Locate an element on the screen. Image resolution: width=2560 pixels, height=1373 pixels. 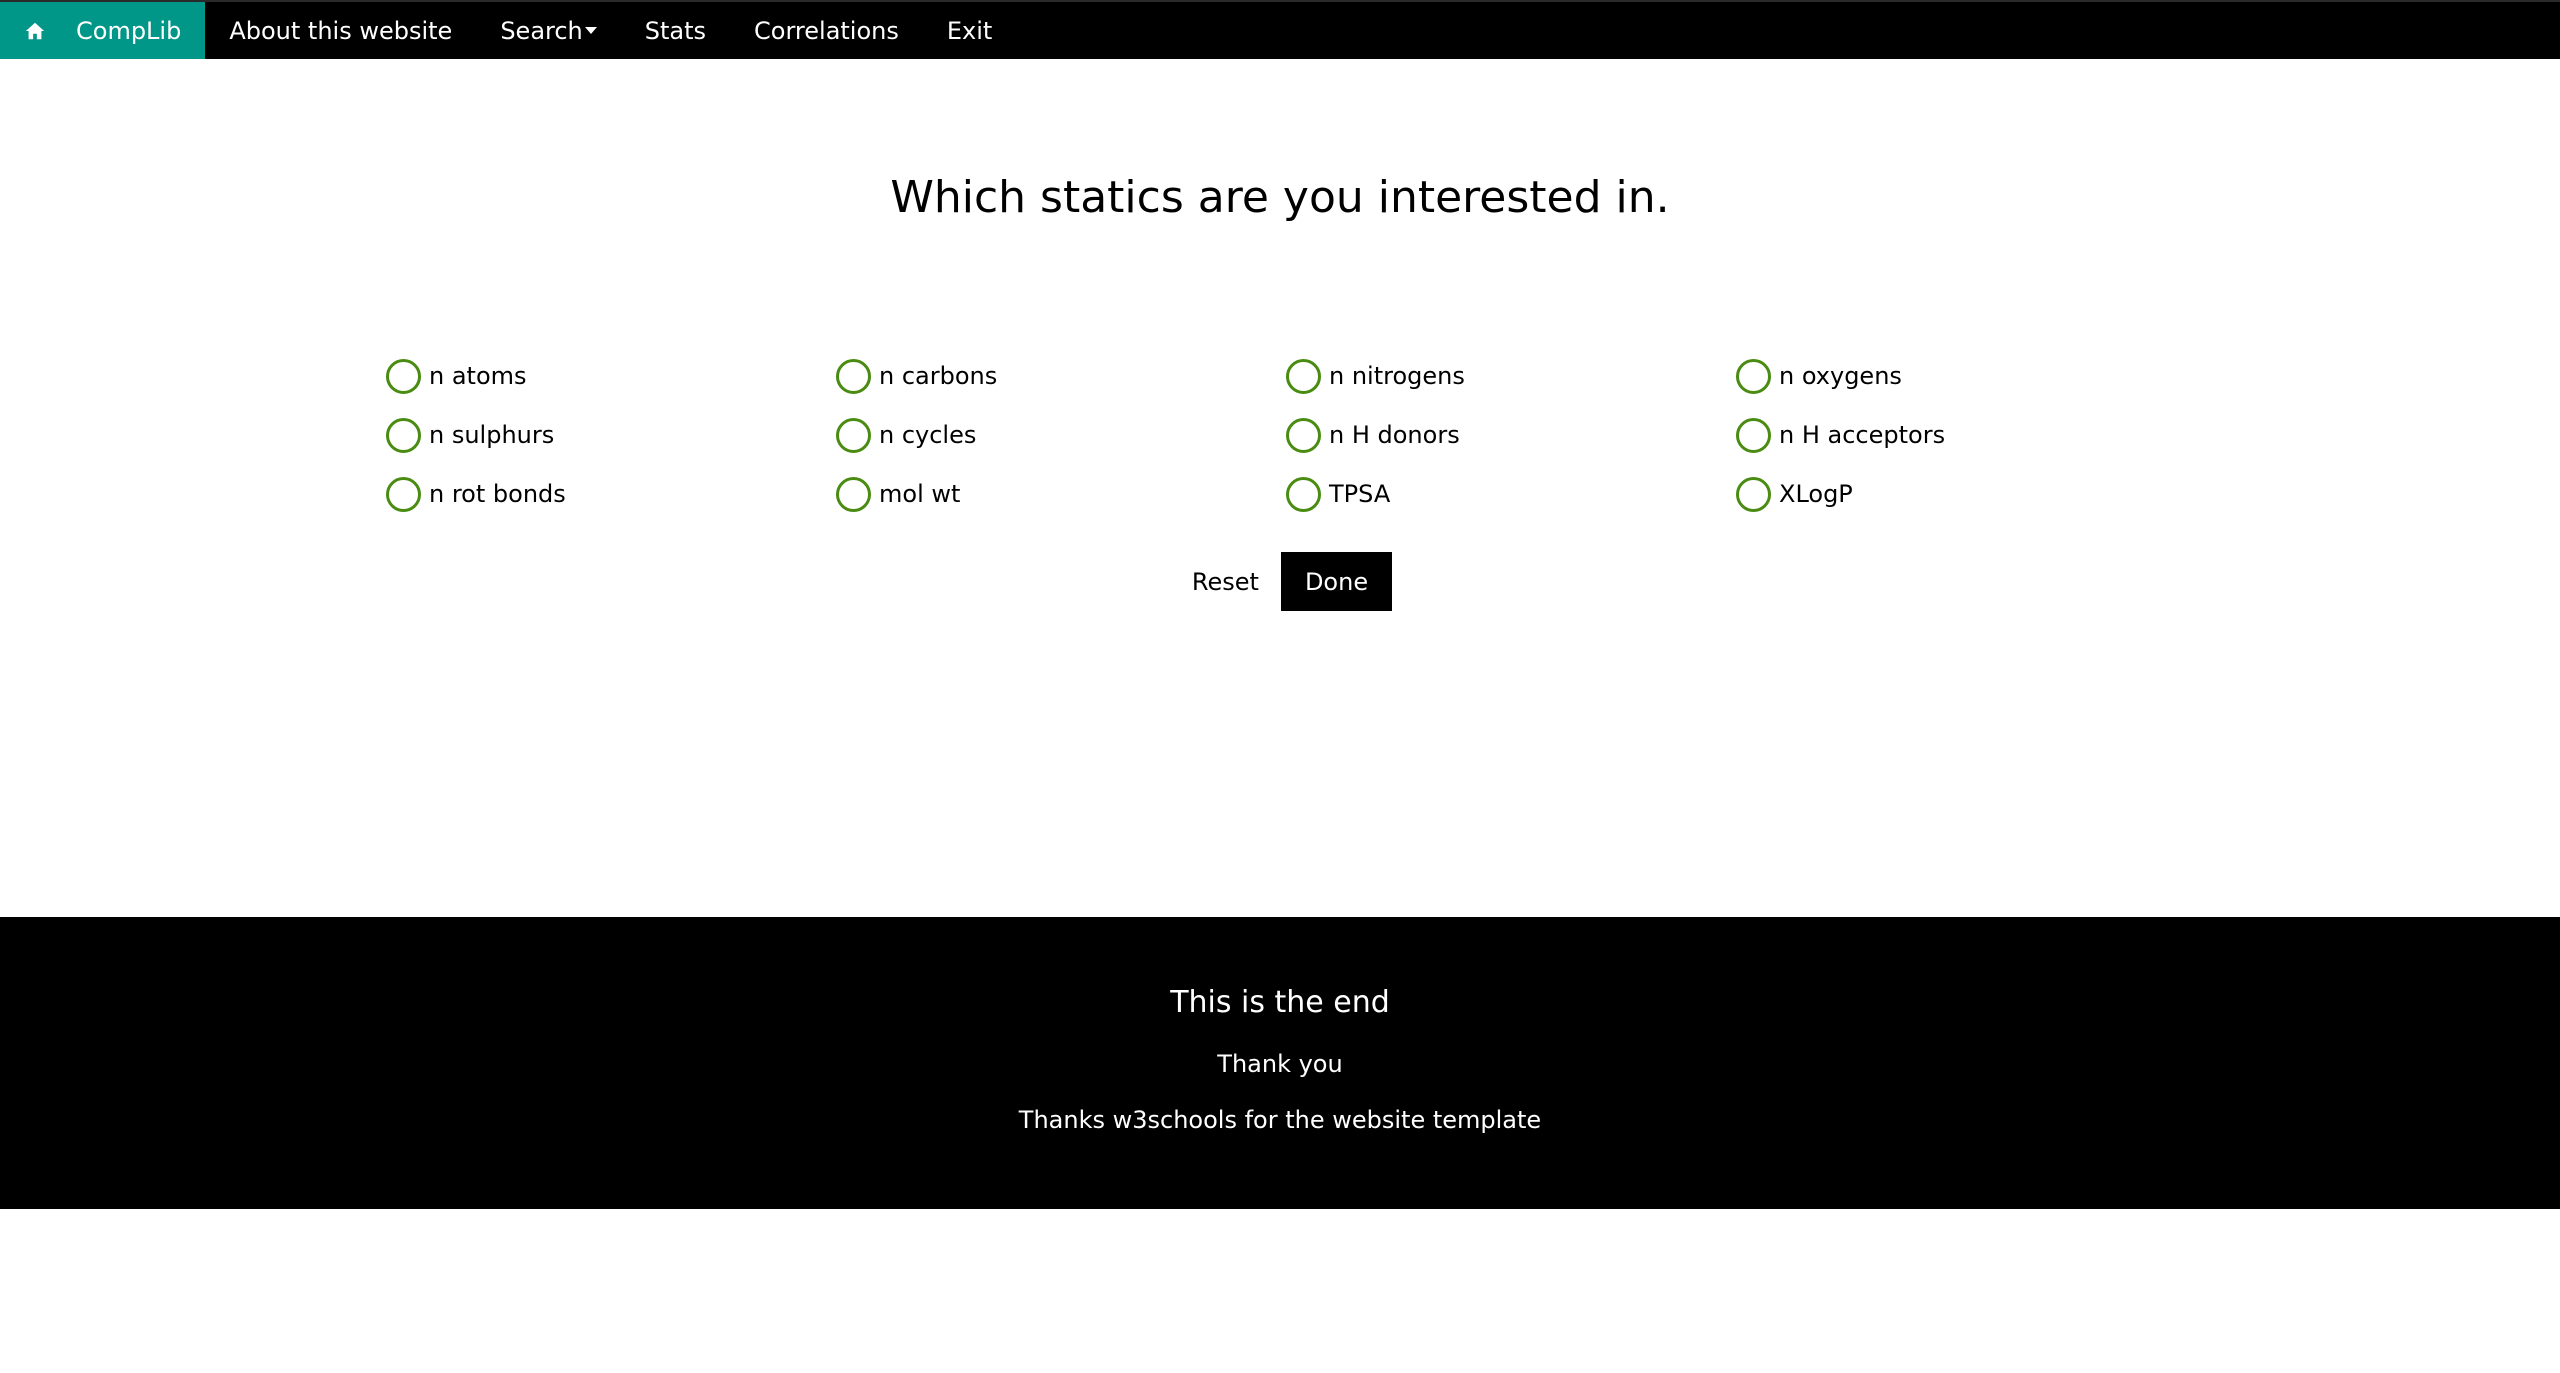
option-n-h-acceptors: n H acceptors is located at coordinates (1840, 435).